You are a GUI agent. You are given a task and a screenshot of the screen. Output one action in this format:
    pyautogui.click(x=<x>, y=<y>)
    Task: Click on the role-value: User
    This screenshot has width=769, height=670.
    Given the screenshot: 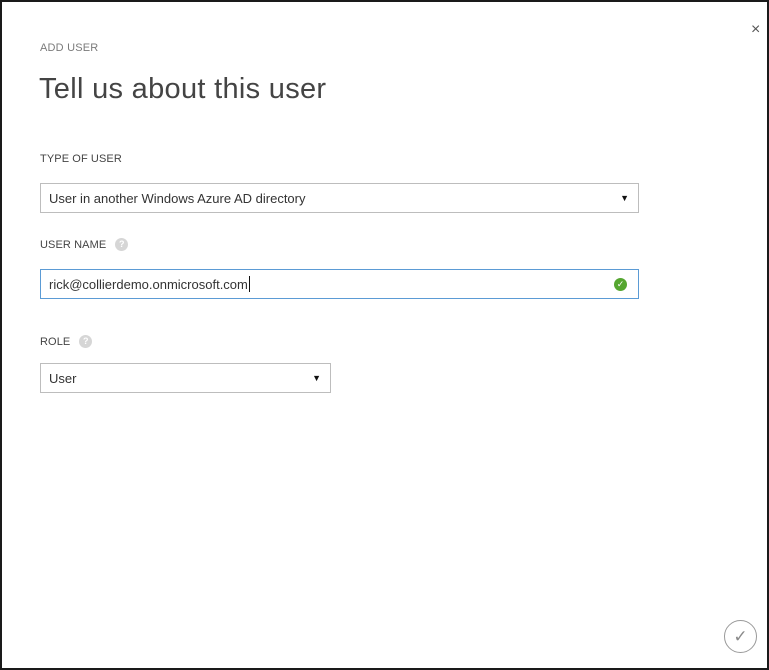 What is the action you would take?
    pyautogui.click(x=63, y=378)
    